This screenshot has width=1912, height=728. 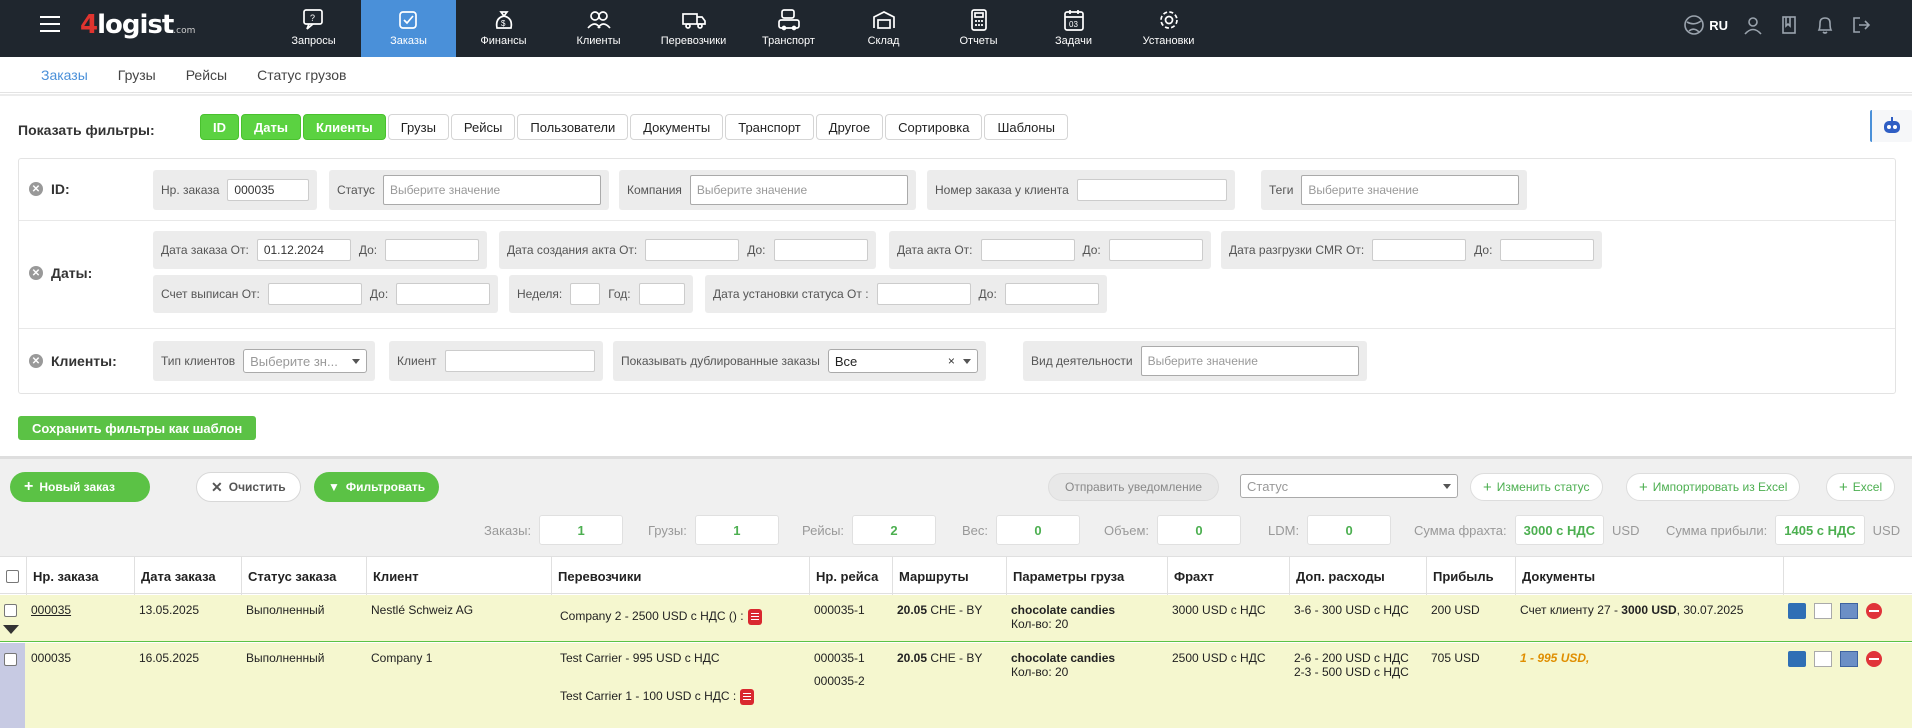 What do you see at coordinates (1471, 576) in the screenshot?
I see `col-profit: Прибыль` at bounding box center [1471, 576].